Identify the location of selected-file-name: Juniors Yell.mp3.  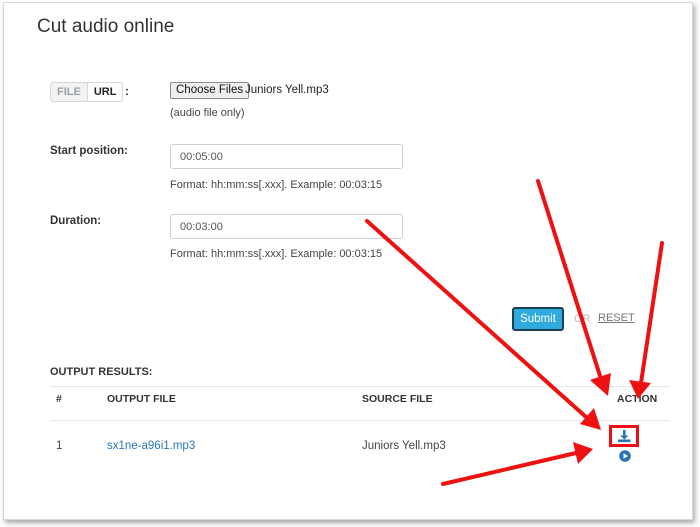
(287, 90).